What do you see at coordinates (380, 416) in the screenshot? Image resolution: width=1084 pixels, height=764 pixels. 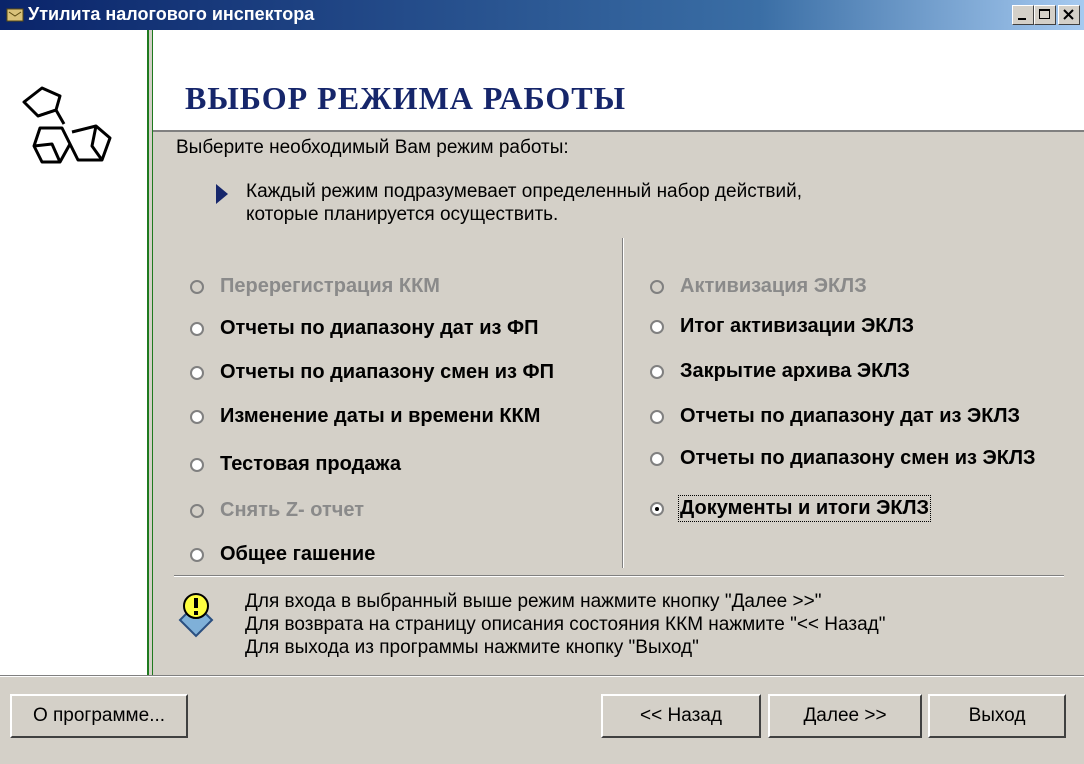 I see `radio-label: Изменение даты и времени ККМ` at bounding box center [380, 416].